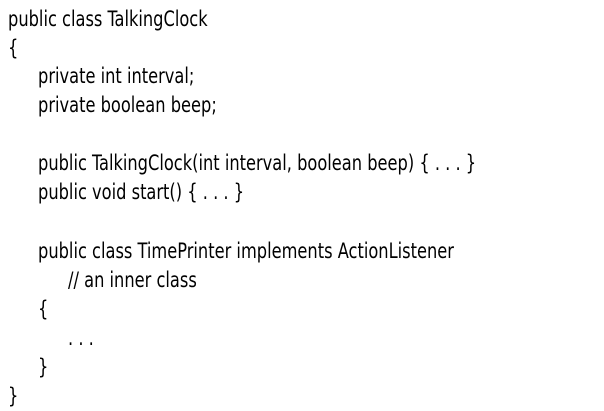 The width and height of the screenshot is (604, 411). Describe the element at coordinates (127, 105) in the screenshot. I see `field-beep-line: private boolean beep;` at that location.